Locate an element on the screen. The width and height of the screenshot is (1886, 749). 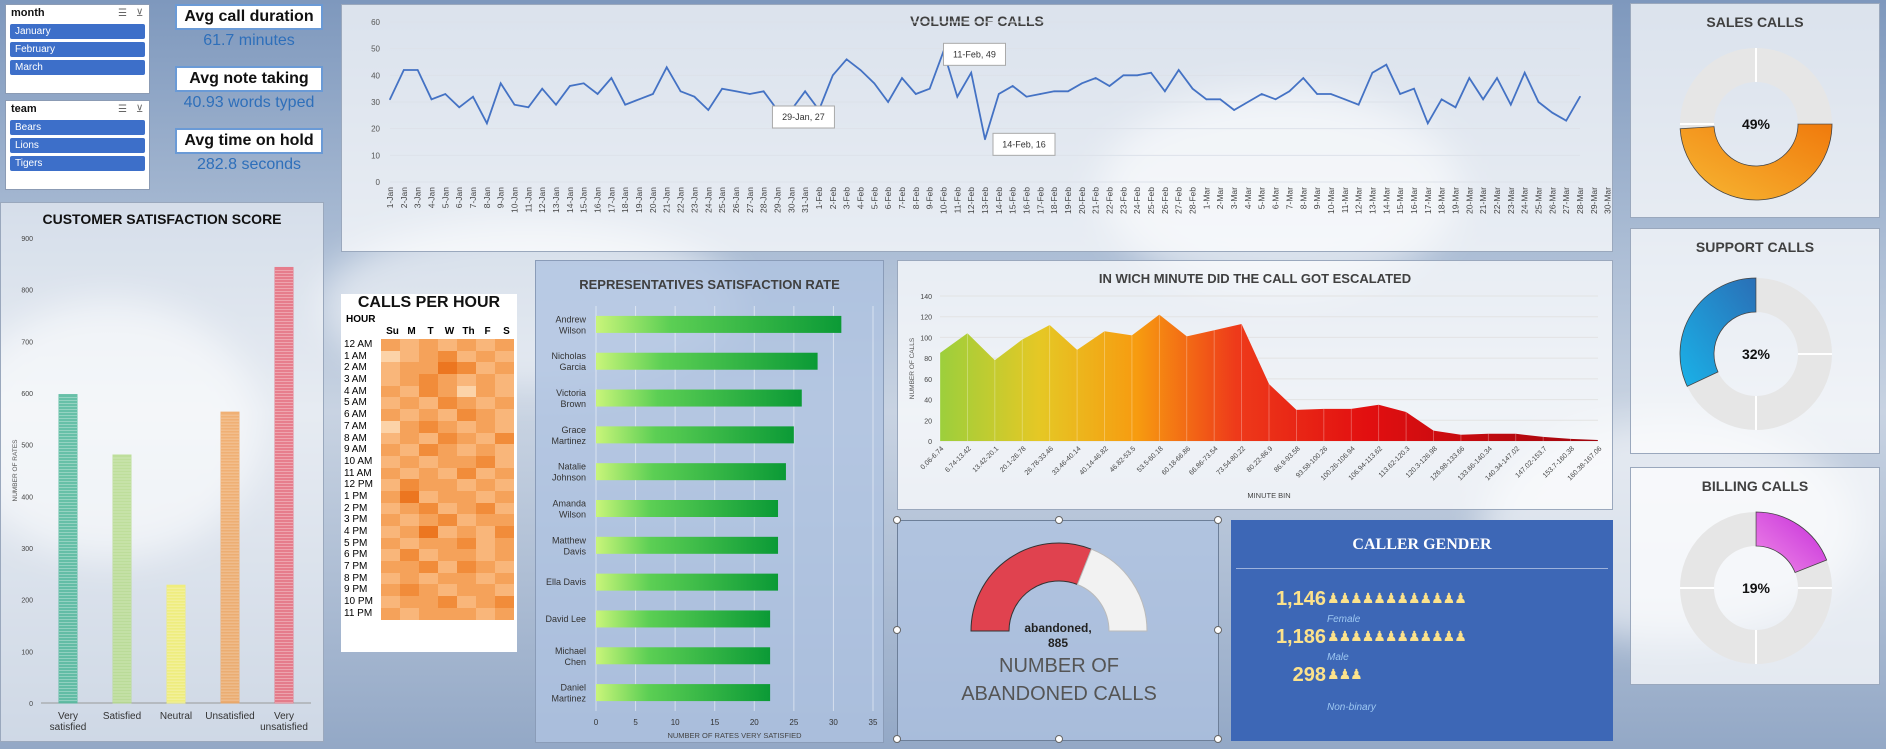
slicer-item-march: March is located at coordinates (77, 67).